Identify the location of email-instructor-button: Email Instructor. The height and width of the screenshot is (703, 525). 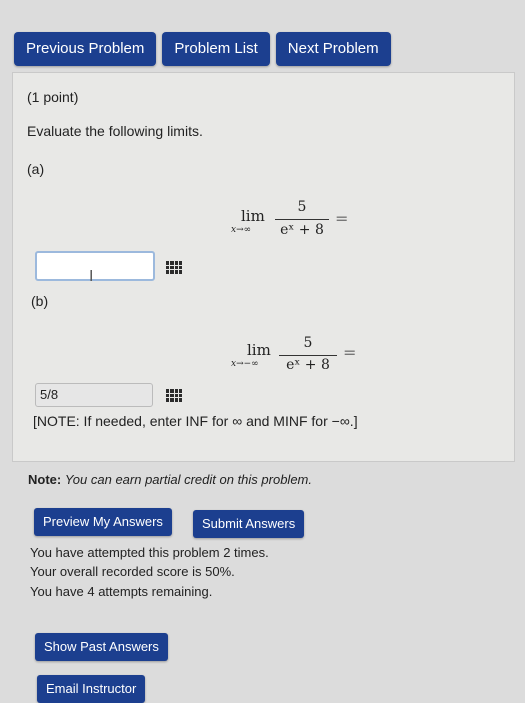
(91, 689).